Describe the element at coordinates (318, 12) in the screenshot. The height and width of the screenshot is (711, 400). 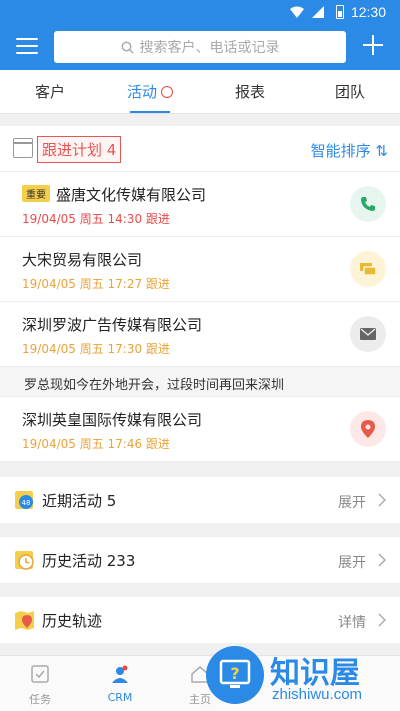
I see `signal-icon` at that location.